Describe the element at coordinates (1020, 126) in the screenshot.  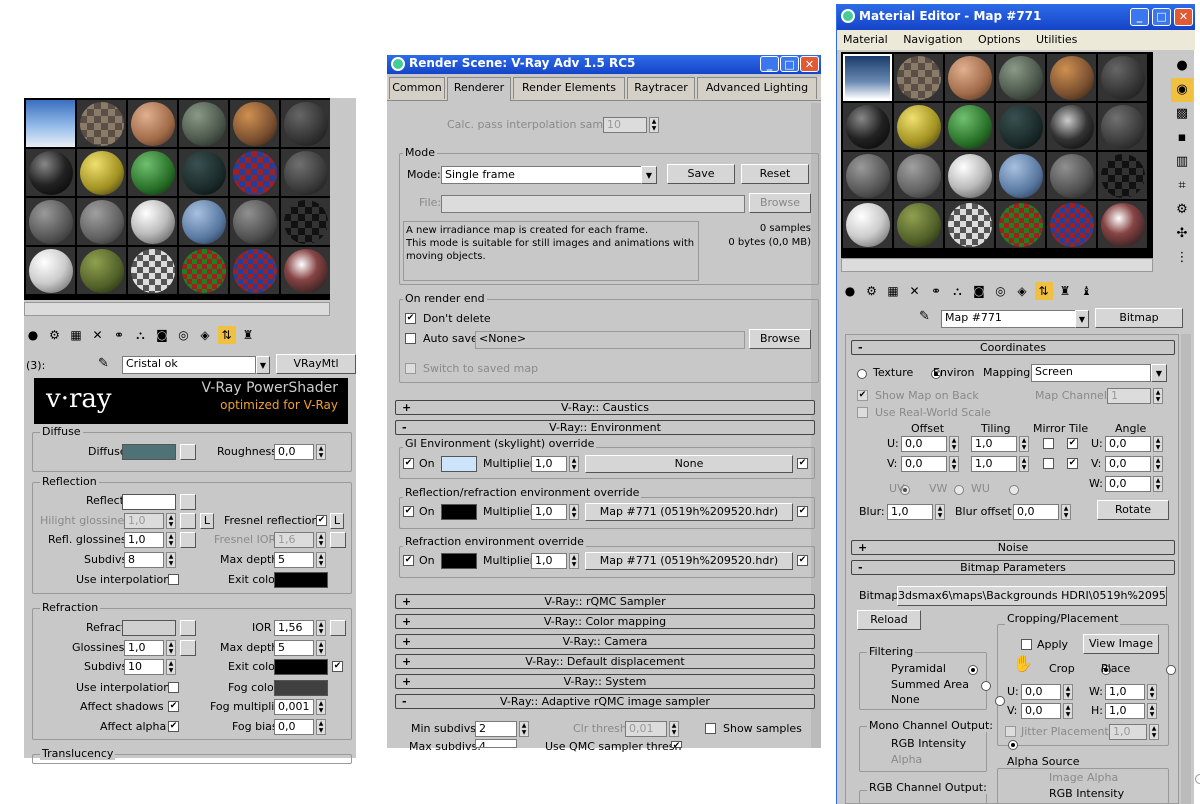
I see `me-slot-teal-dark` at that location.